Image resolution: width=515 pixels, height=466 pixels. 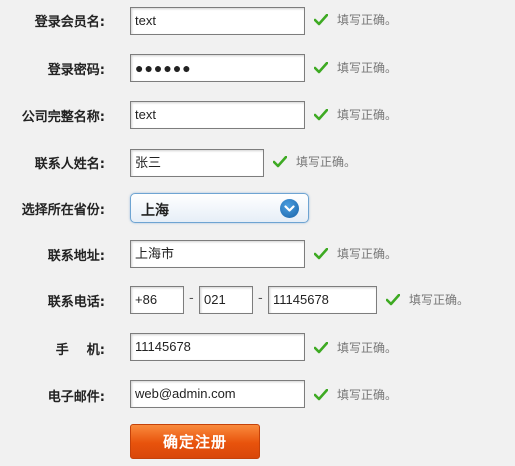 I want to click on address-valid-hint: 填写正确。, so click(x=355, y=253).